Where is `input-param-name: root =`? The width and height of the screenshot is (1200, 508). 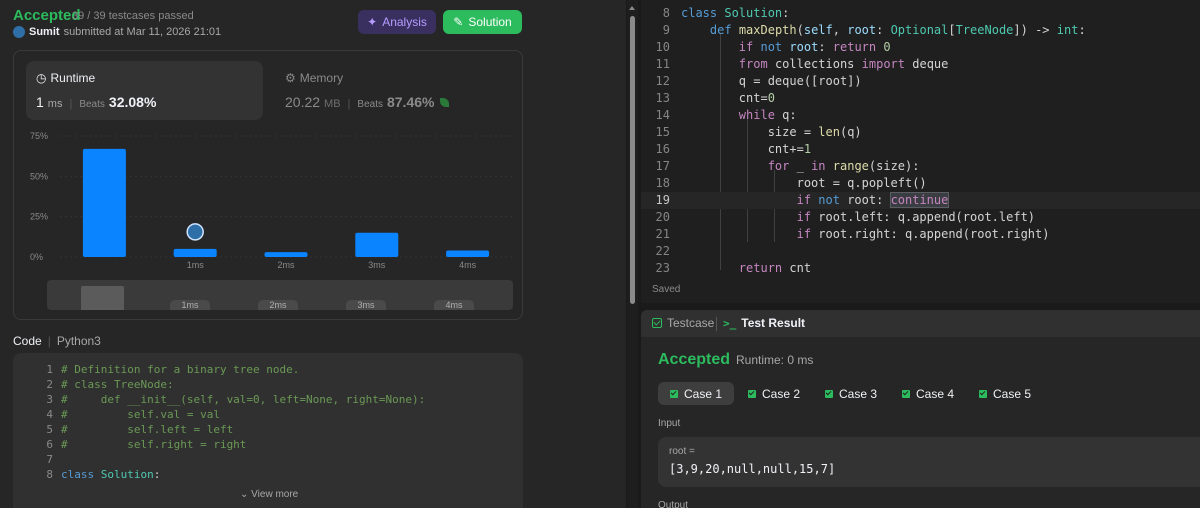 input-param-name: root = is located at coordinates (682, 451).